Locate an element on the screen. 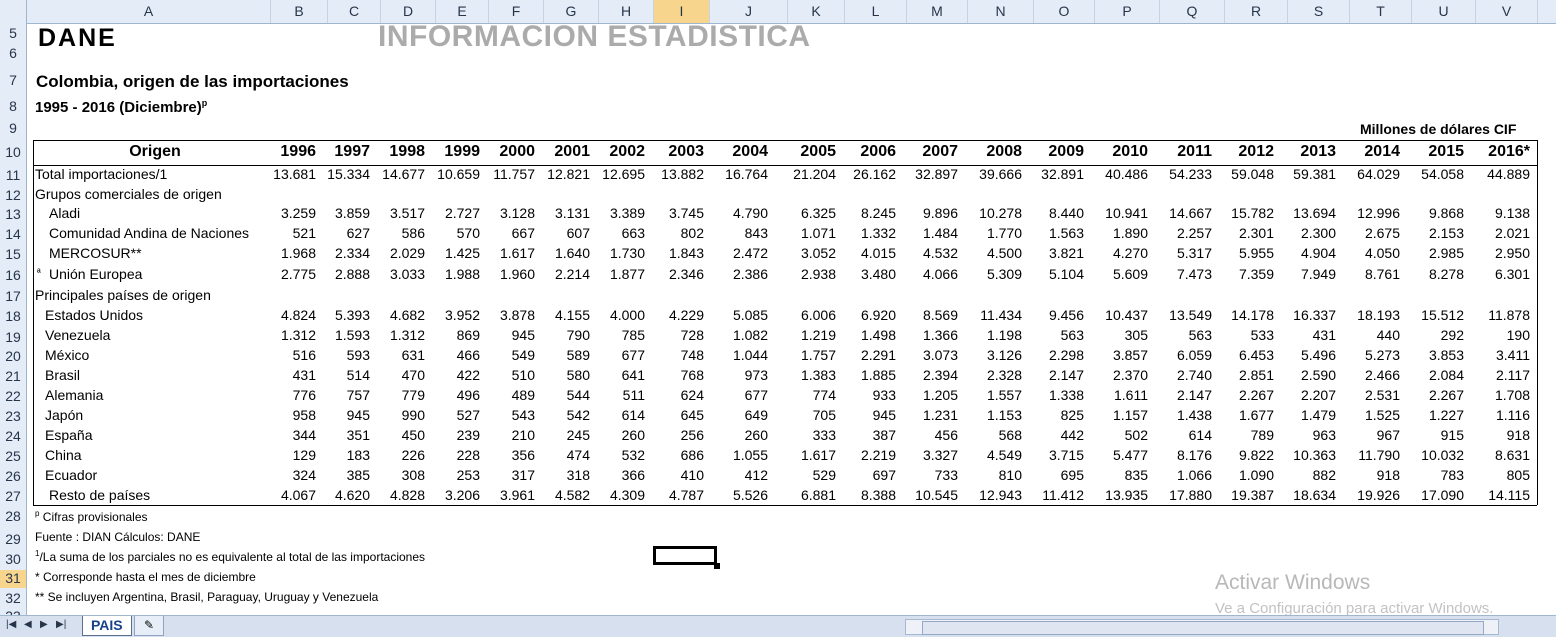 Image resolution: width=1556 pixels, height=637 pixels. data-cell: 802 is located at coordinates (674, 233).